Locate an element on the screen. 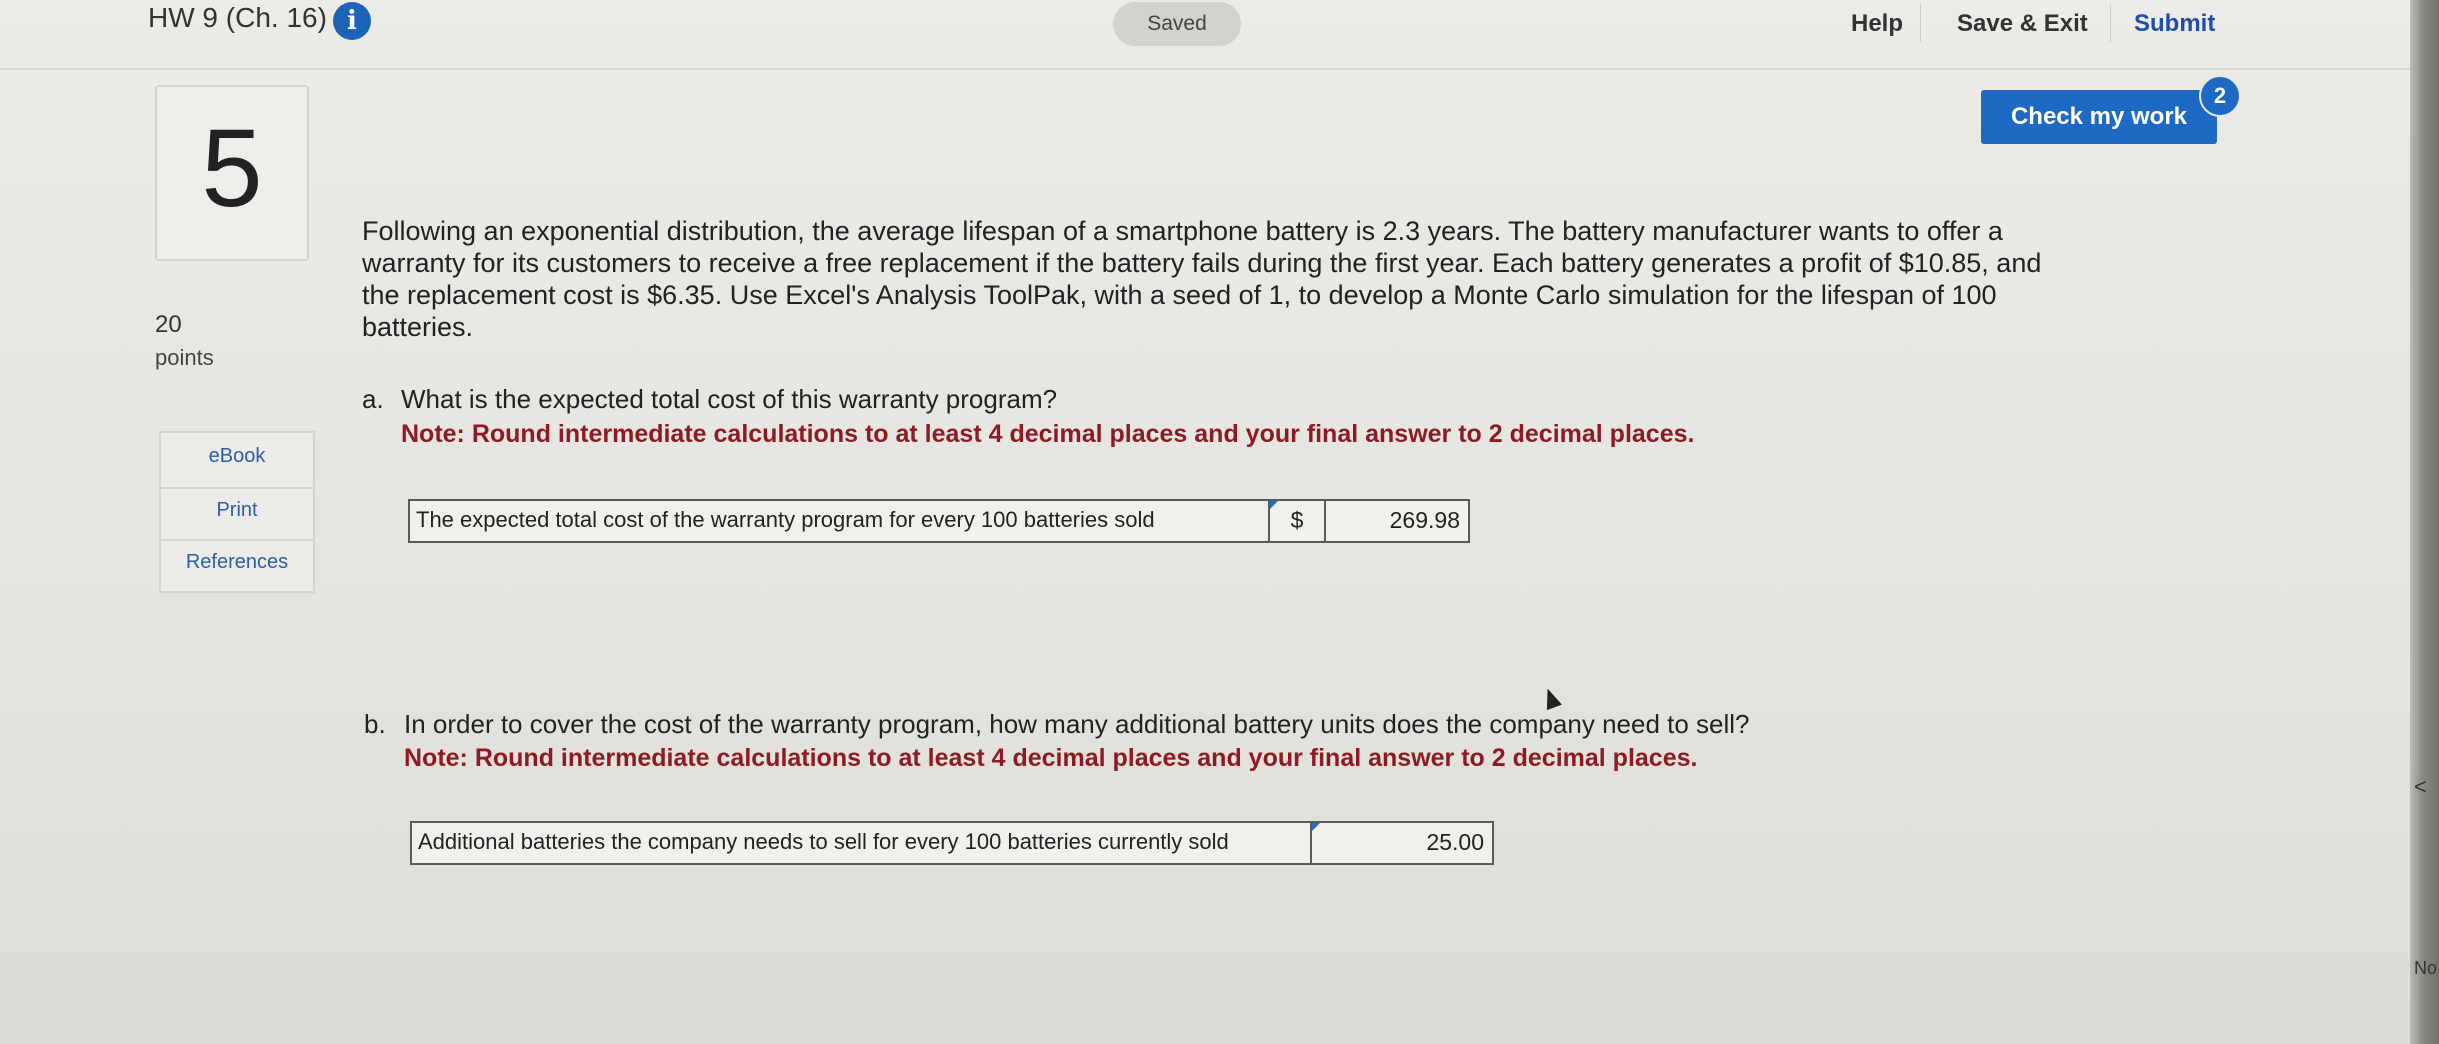 The width and height of the screenshot is (2439, 1044). attempts-remaining-badge: 2 is located at coordinates (2220, 96).